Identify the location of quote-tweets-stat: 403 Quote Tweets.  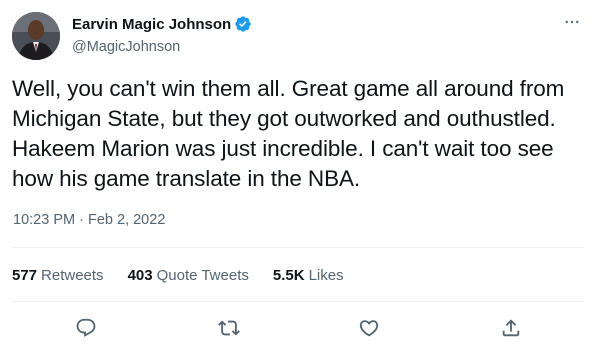
(188, 275).